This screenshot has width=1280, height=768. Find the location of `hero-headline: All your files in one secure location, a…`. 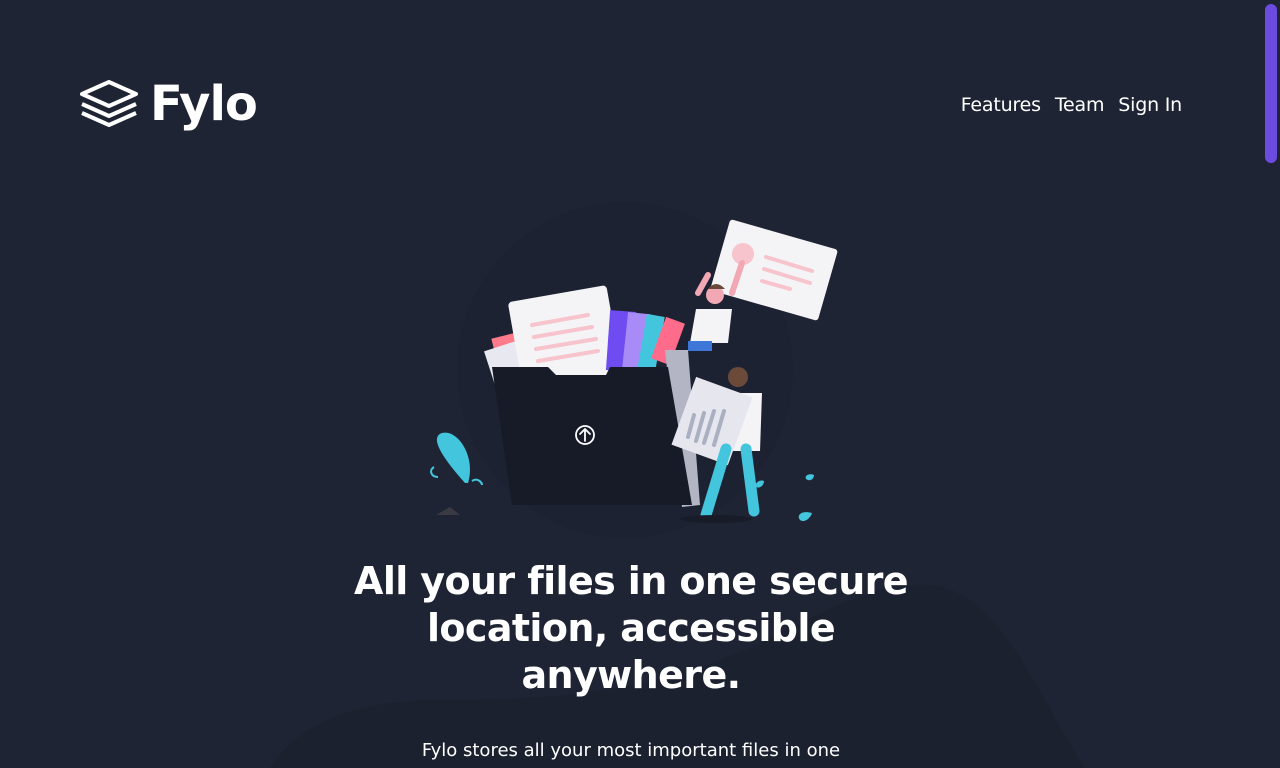

hero-headline: All your files in one secure location, a… is located at coordinates (631, 628).